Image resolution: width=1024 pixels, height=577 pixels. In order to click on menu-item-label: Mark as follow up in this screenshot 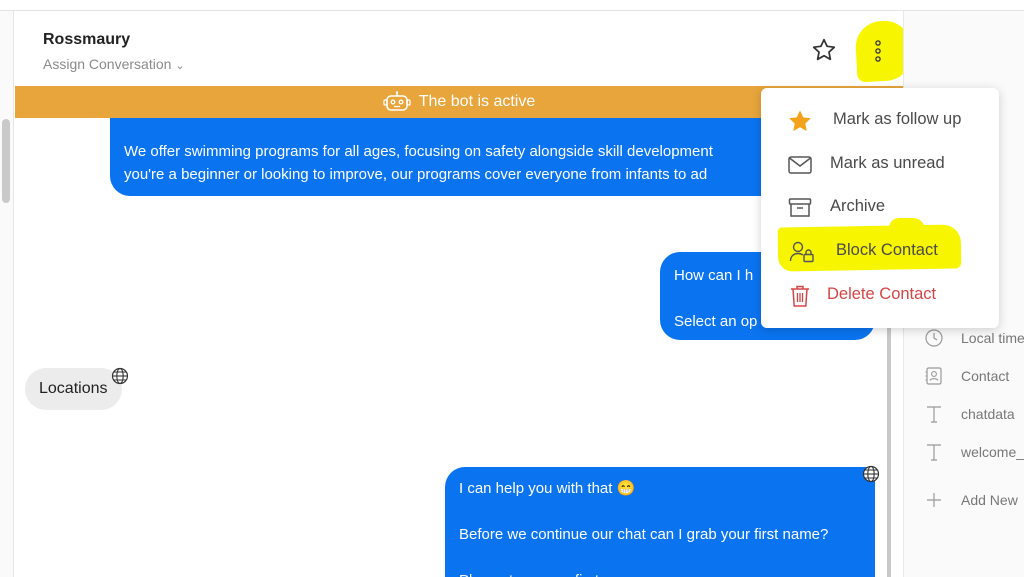, I will do `click(897, 119)`.